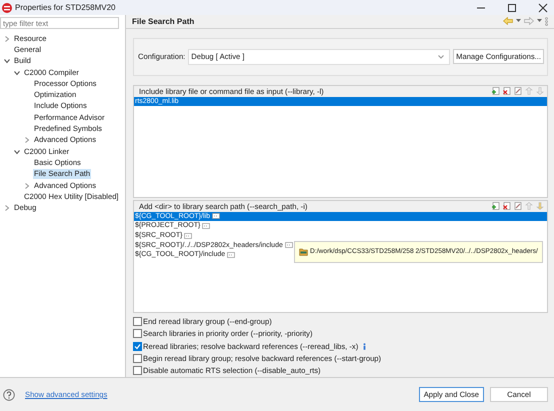 The image size is (554, 411). What do you see at coordinates (163, 21) in the screenshot?
I see `page-title: File Search Path` at bounding box center [163, 21].